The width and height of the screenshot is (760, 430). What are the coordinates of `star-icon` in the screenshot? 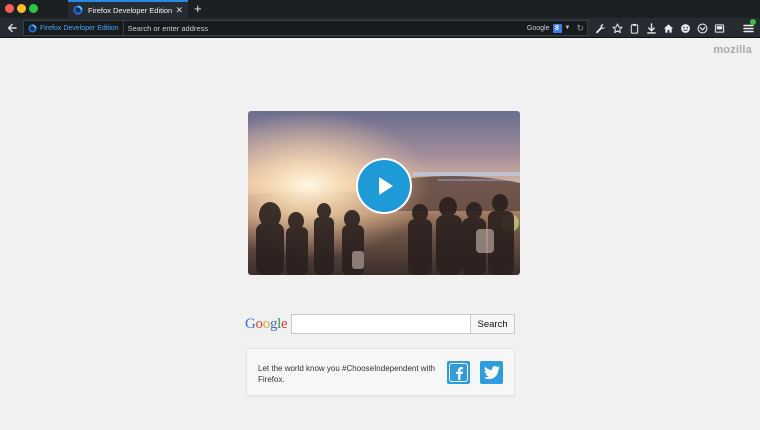 It's located at (617, 27).